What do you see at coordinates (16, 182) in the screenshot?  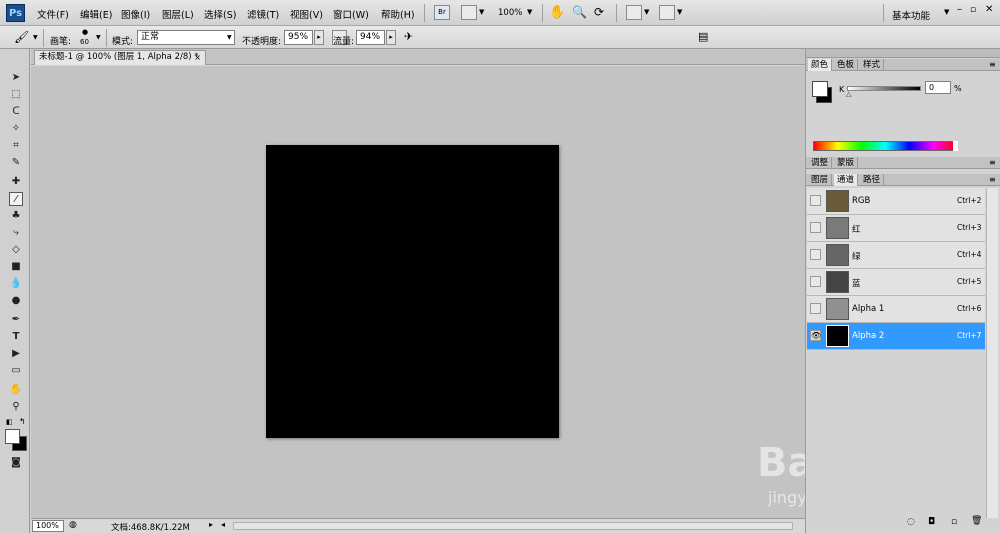 I see `healing-brush-tool-icon: ✚` at bounding box center [16, 182].